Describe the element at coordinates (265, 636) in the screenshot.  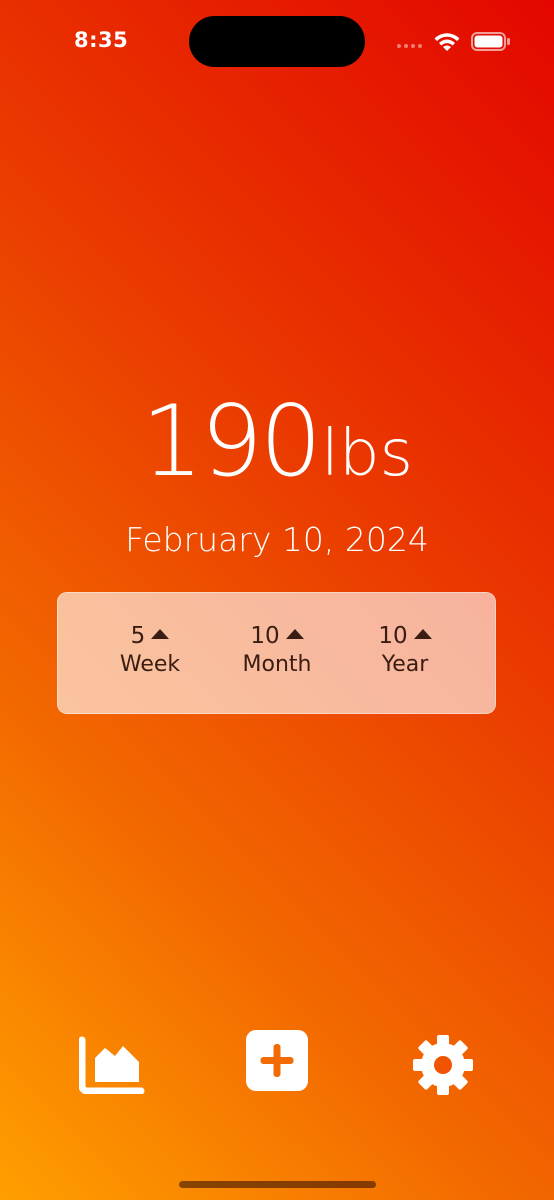
I see `stat-month-value: 10` at that location.